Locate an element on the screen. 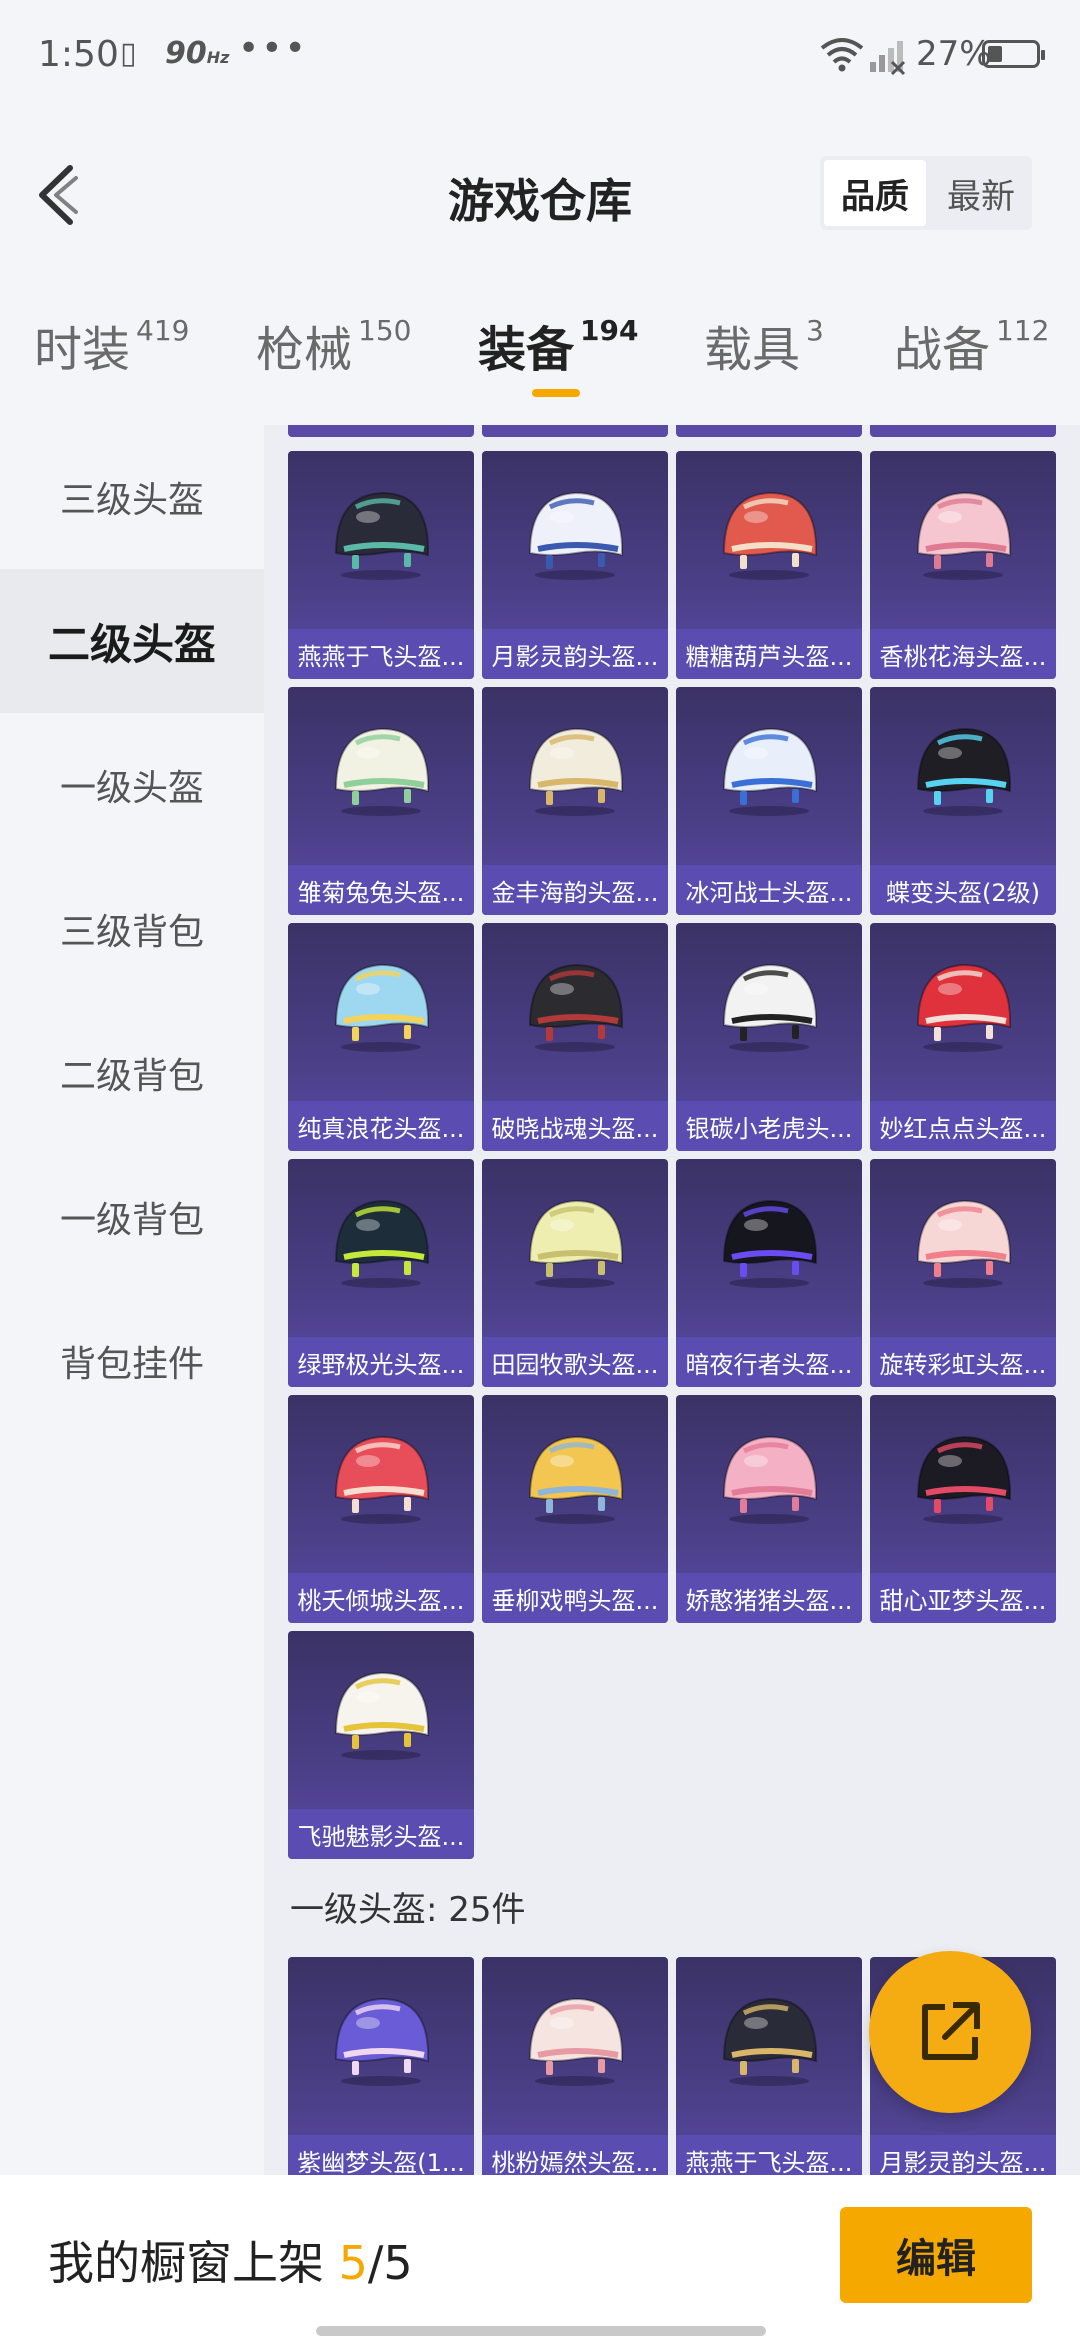 This screenshot has width=1080, height=2340. sidebar-item-level1-backpack: 一级背包 is located at coordinates (132, 1217).